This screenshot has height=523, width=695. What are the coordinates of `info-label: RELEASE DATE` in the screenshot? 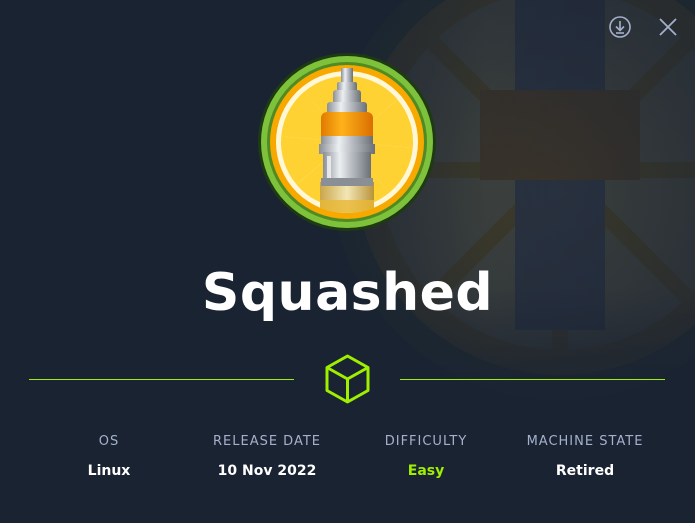 It's located at (266, 441).